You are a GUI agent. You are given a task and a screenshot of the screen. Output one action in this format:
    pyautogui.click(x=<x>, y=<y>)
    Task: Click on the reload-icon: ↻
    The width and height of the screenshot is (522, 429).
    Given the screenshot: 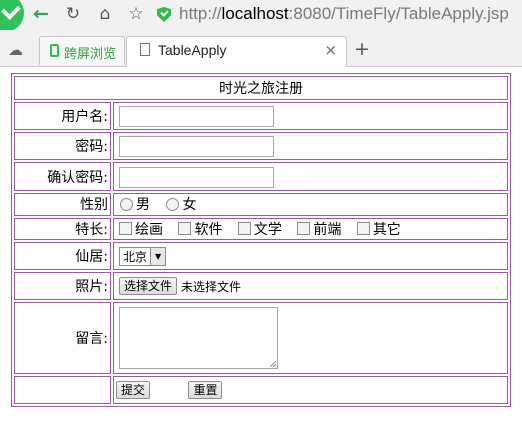 What is the action you would take?
    pyautogui.click(x=73, y=14)
    